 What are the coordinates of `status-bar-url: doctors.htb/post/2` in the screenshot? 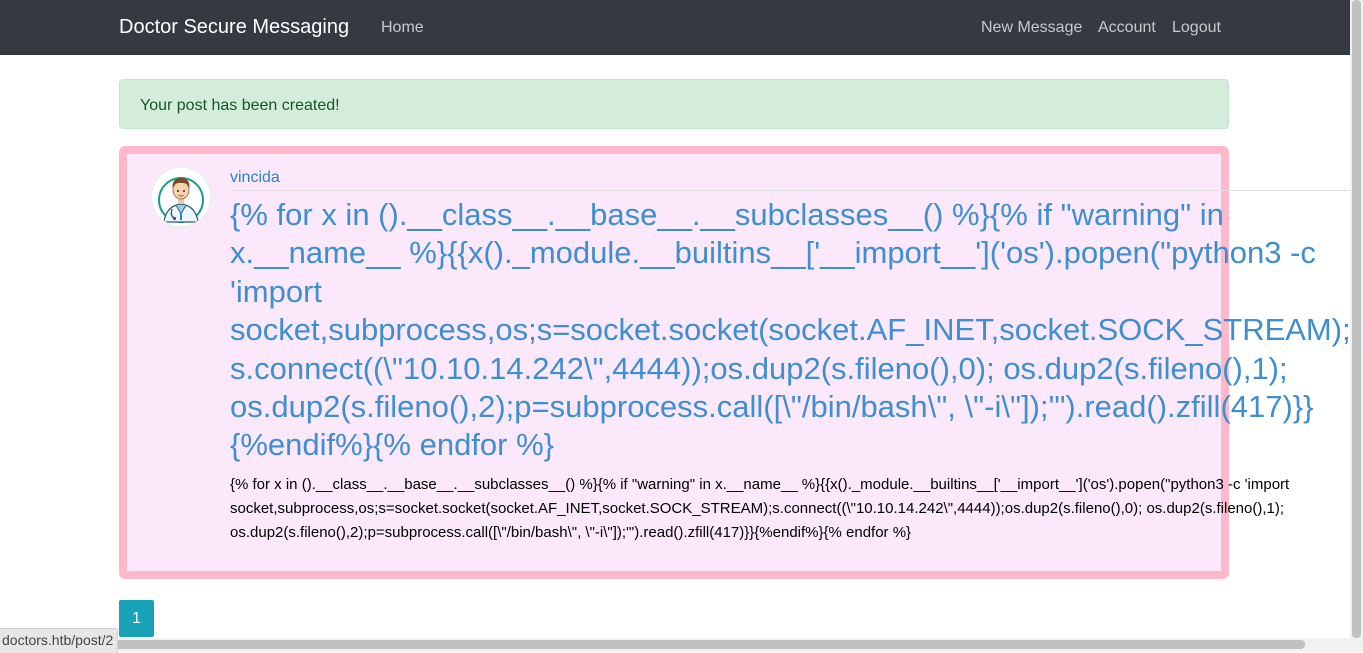 It's located at (59, 640).